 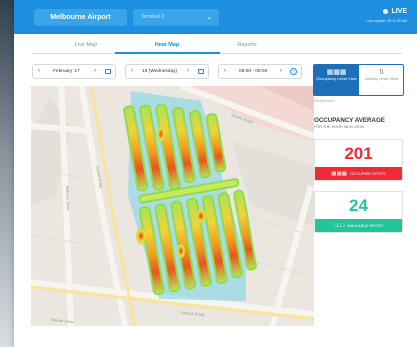 I want to click on activity-view-button: ⇅ Activity Level View, so click(x=381, y=80).